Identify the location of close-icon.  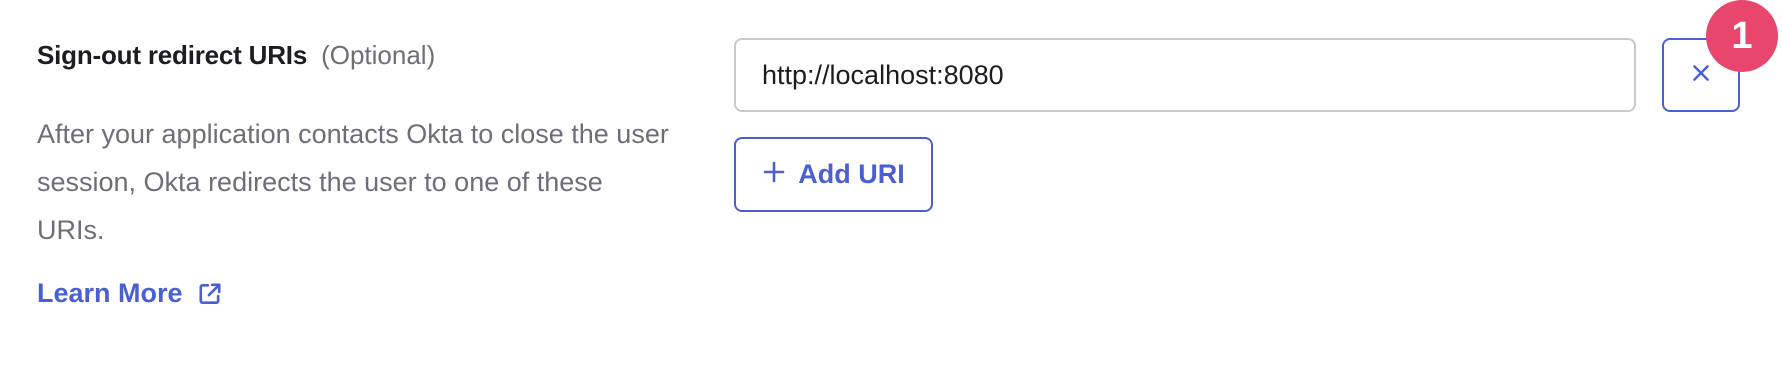
(1701, 75).